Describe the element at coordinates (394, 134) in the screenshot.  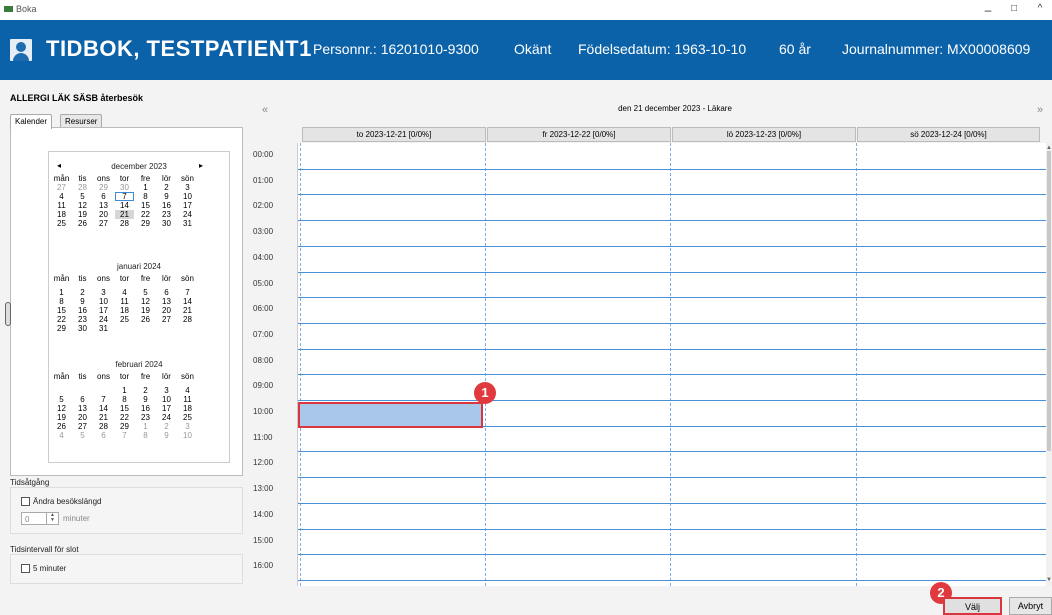
I see `column-header-day1: to 2023-12-21 [0/0%]` at that location.